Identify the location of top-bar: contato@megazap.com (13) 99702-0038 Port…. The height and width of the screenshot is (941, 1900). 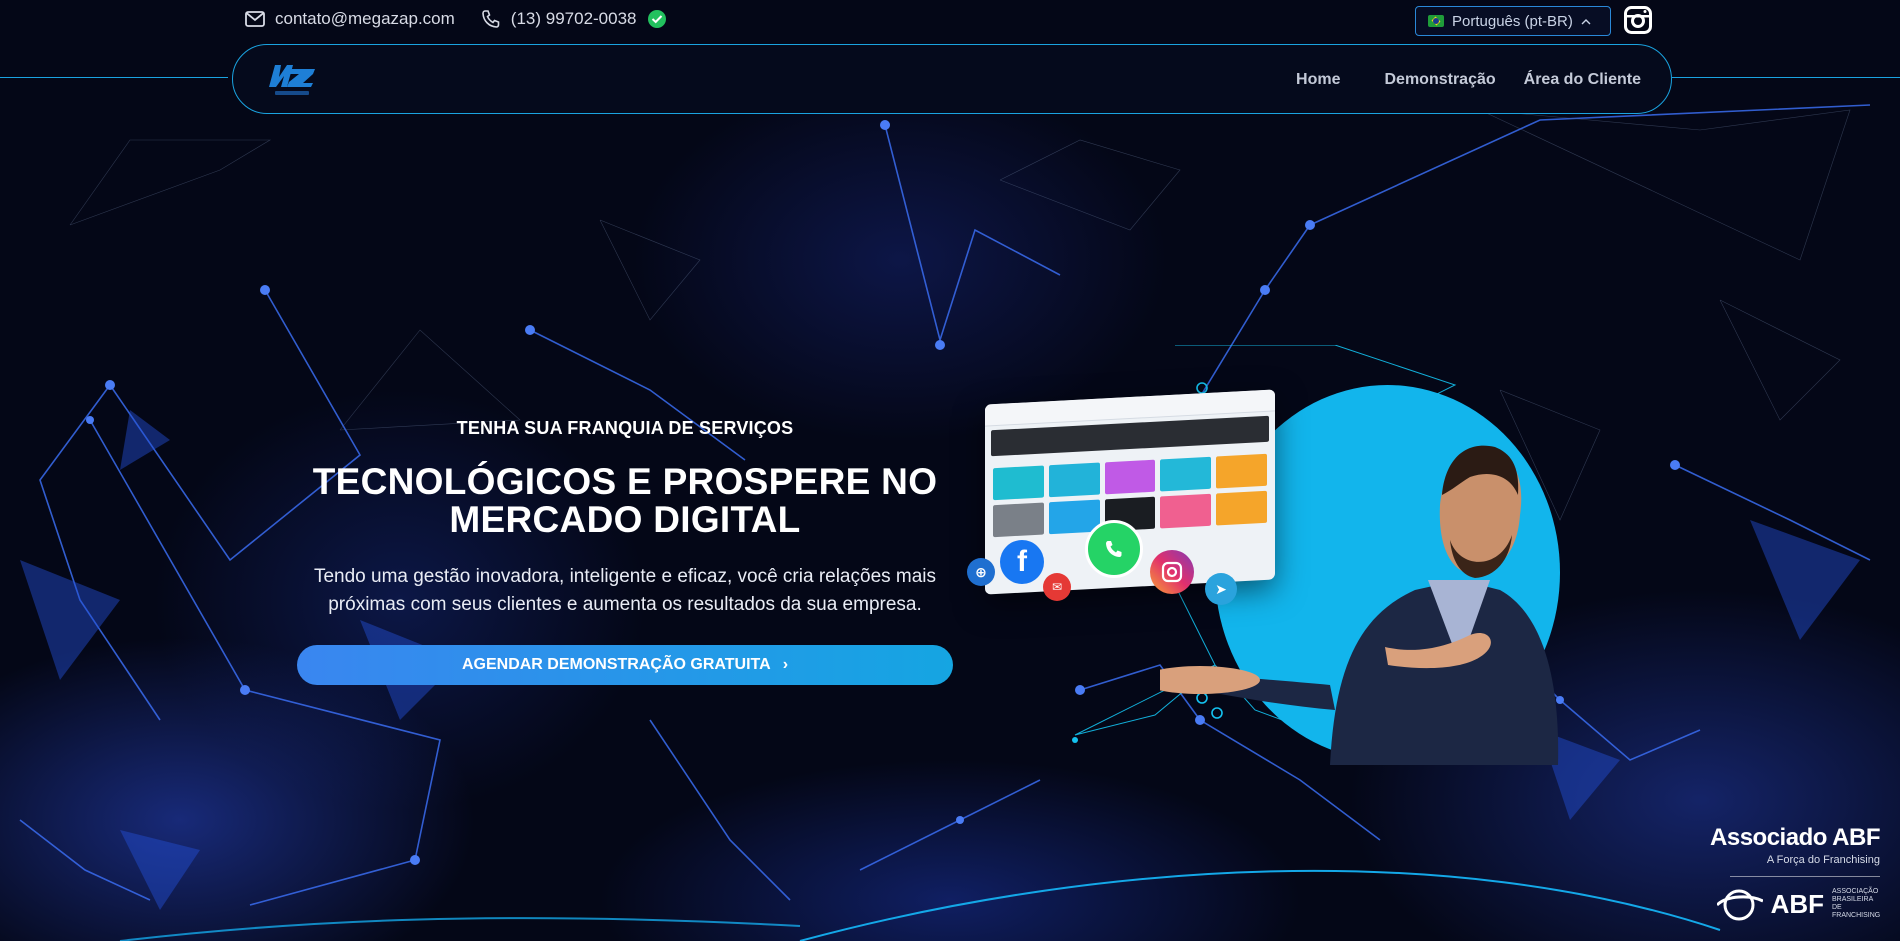
(950, 21).